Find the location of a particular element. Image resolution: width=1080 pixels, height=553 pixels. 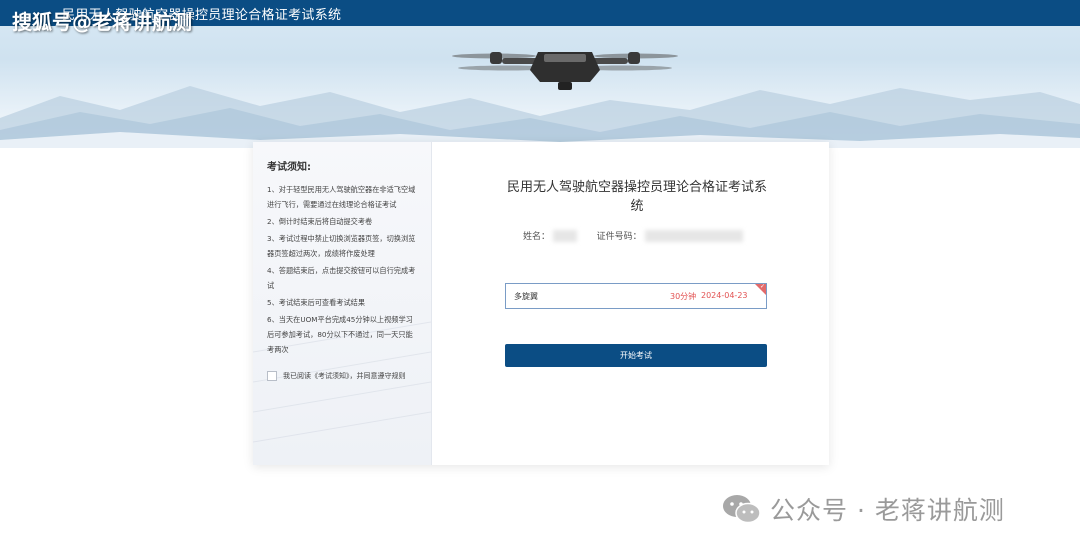

notice-item: 3、考试过程中禁止切换浏览器页签，切换浏览器页签超过两次，成绩将作废处理 is located at coordinates (341, 246).